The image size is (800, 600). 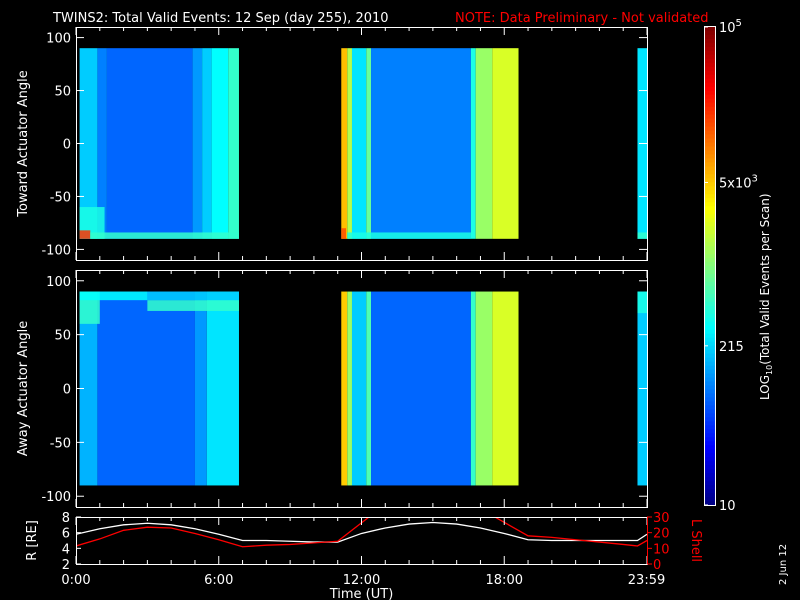 What do you see at coordinates (23, 143) in the screenshot?
I see `y-axis-label: Toward Actuator Angle` at bounding box center [23, 143].